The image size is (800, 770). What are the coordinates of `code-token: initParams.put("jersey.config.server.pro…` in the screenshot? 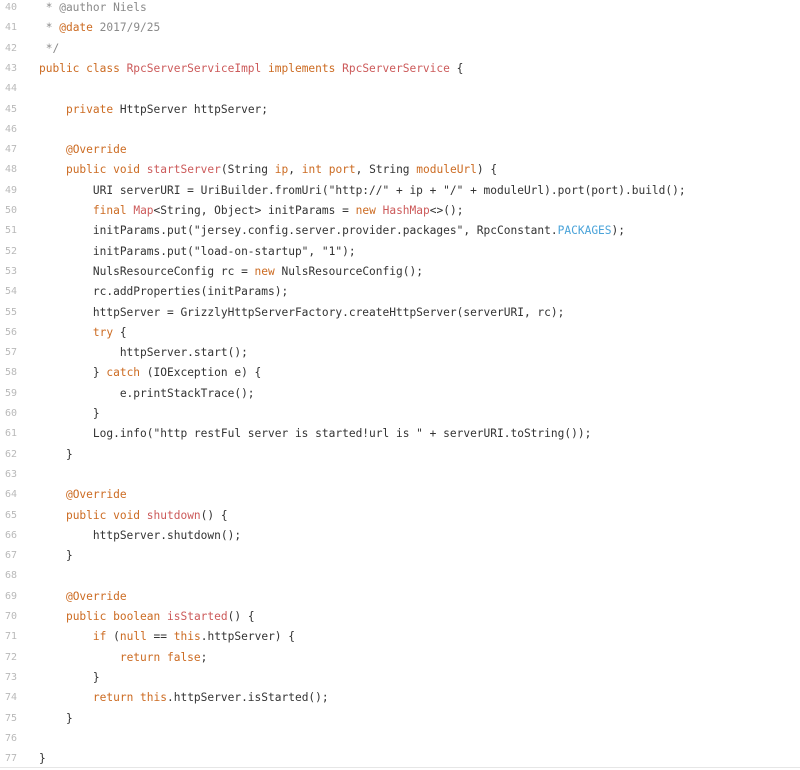 It's located at (298, 231).